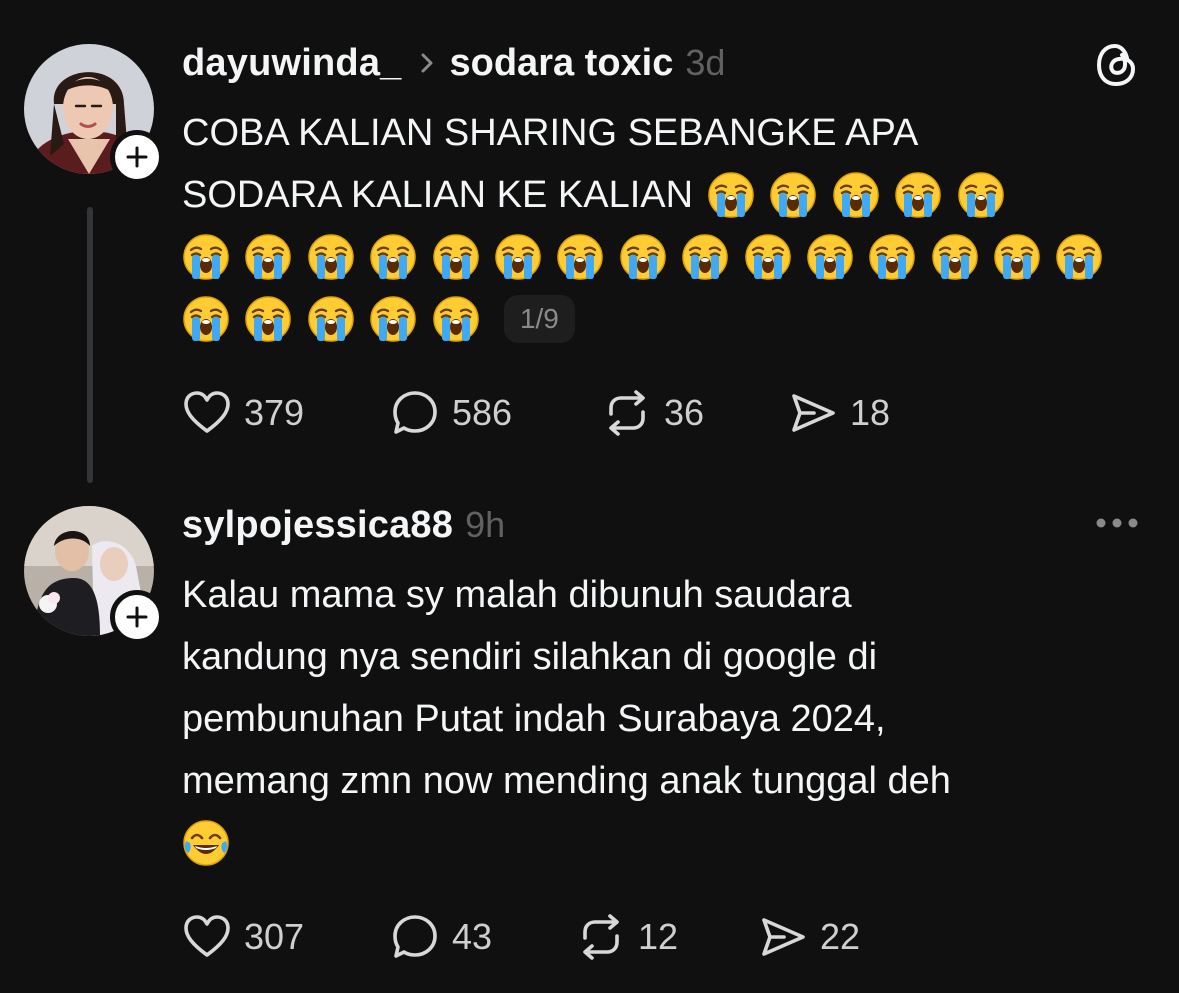  What do you see at coordinates (441, 937) in the screenshot?
I see `reply-button: 43` at bounding box center [441, 937].